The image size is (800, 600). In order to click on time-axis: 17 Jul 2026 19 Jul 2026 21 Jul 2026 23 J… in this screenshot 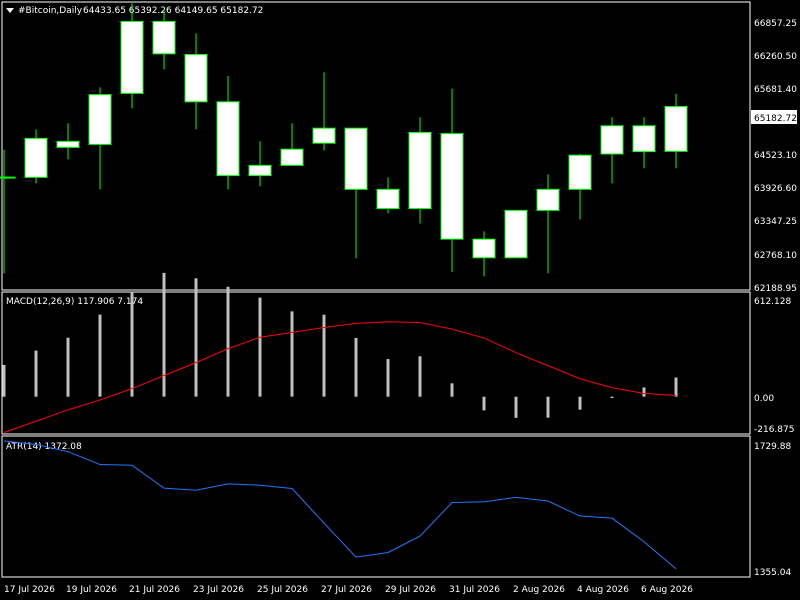, I will do `click(348, 590)`.